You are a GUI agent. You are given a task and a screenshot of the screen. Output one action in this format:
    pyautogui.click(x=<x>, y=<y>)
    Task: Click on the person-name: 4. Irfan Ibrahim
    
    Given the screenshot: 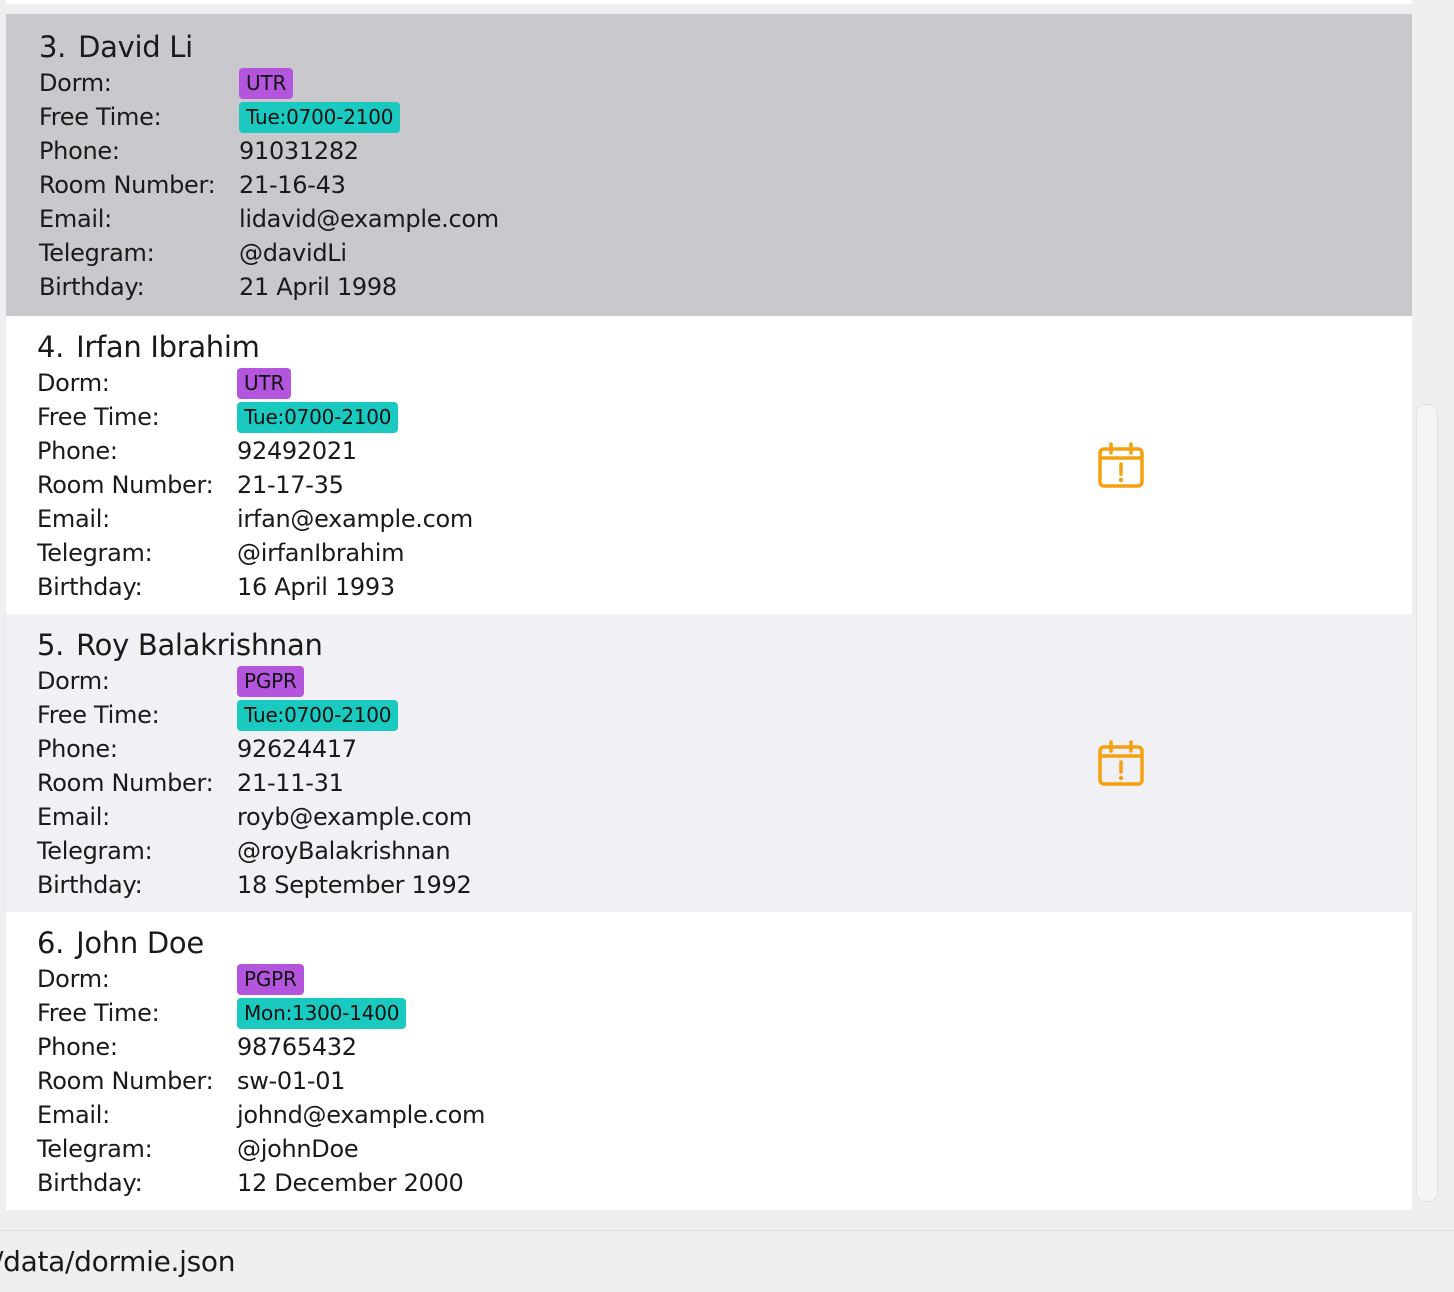 What is the action you would take?
    pyautogui.click(x=148, y=347)
    